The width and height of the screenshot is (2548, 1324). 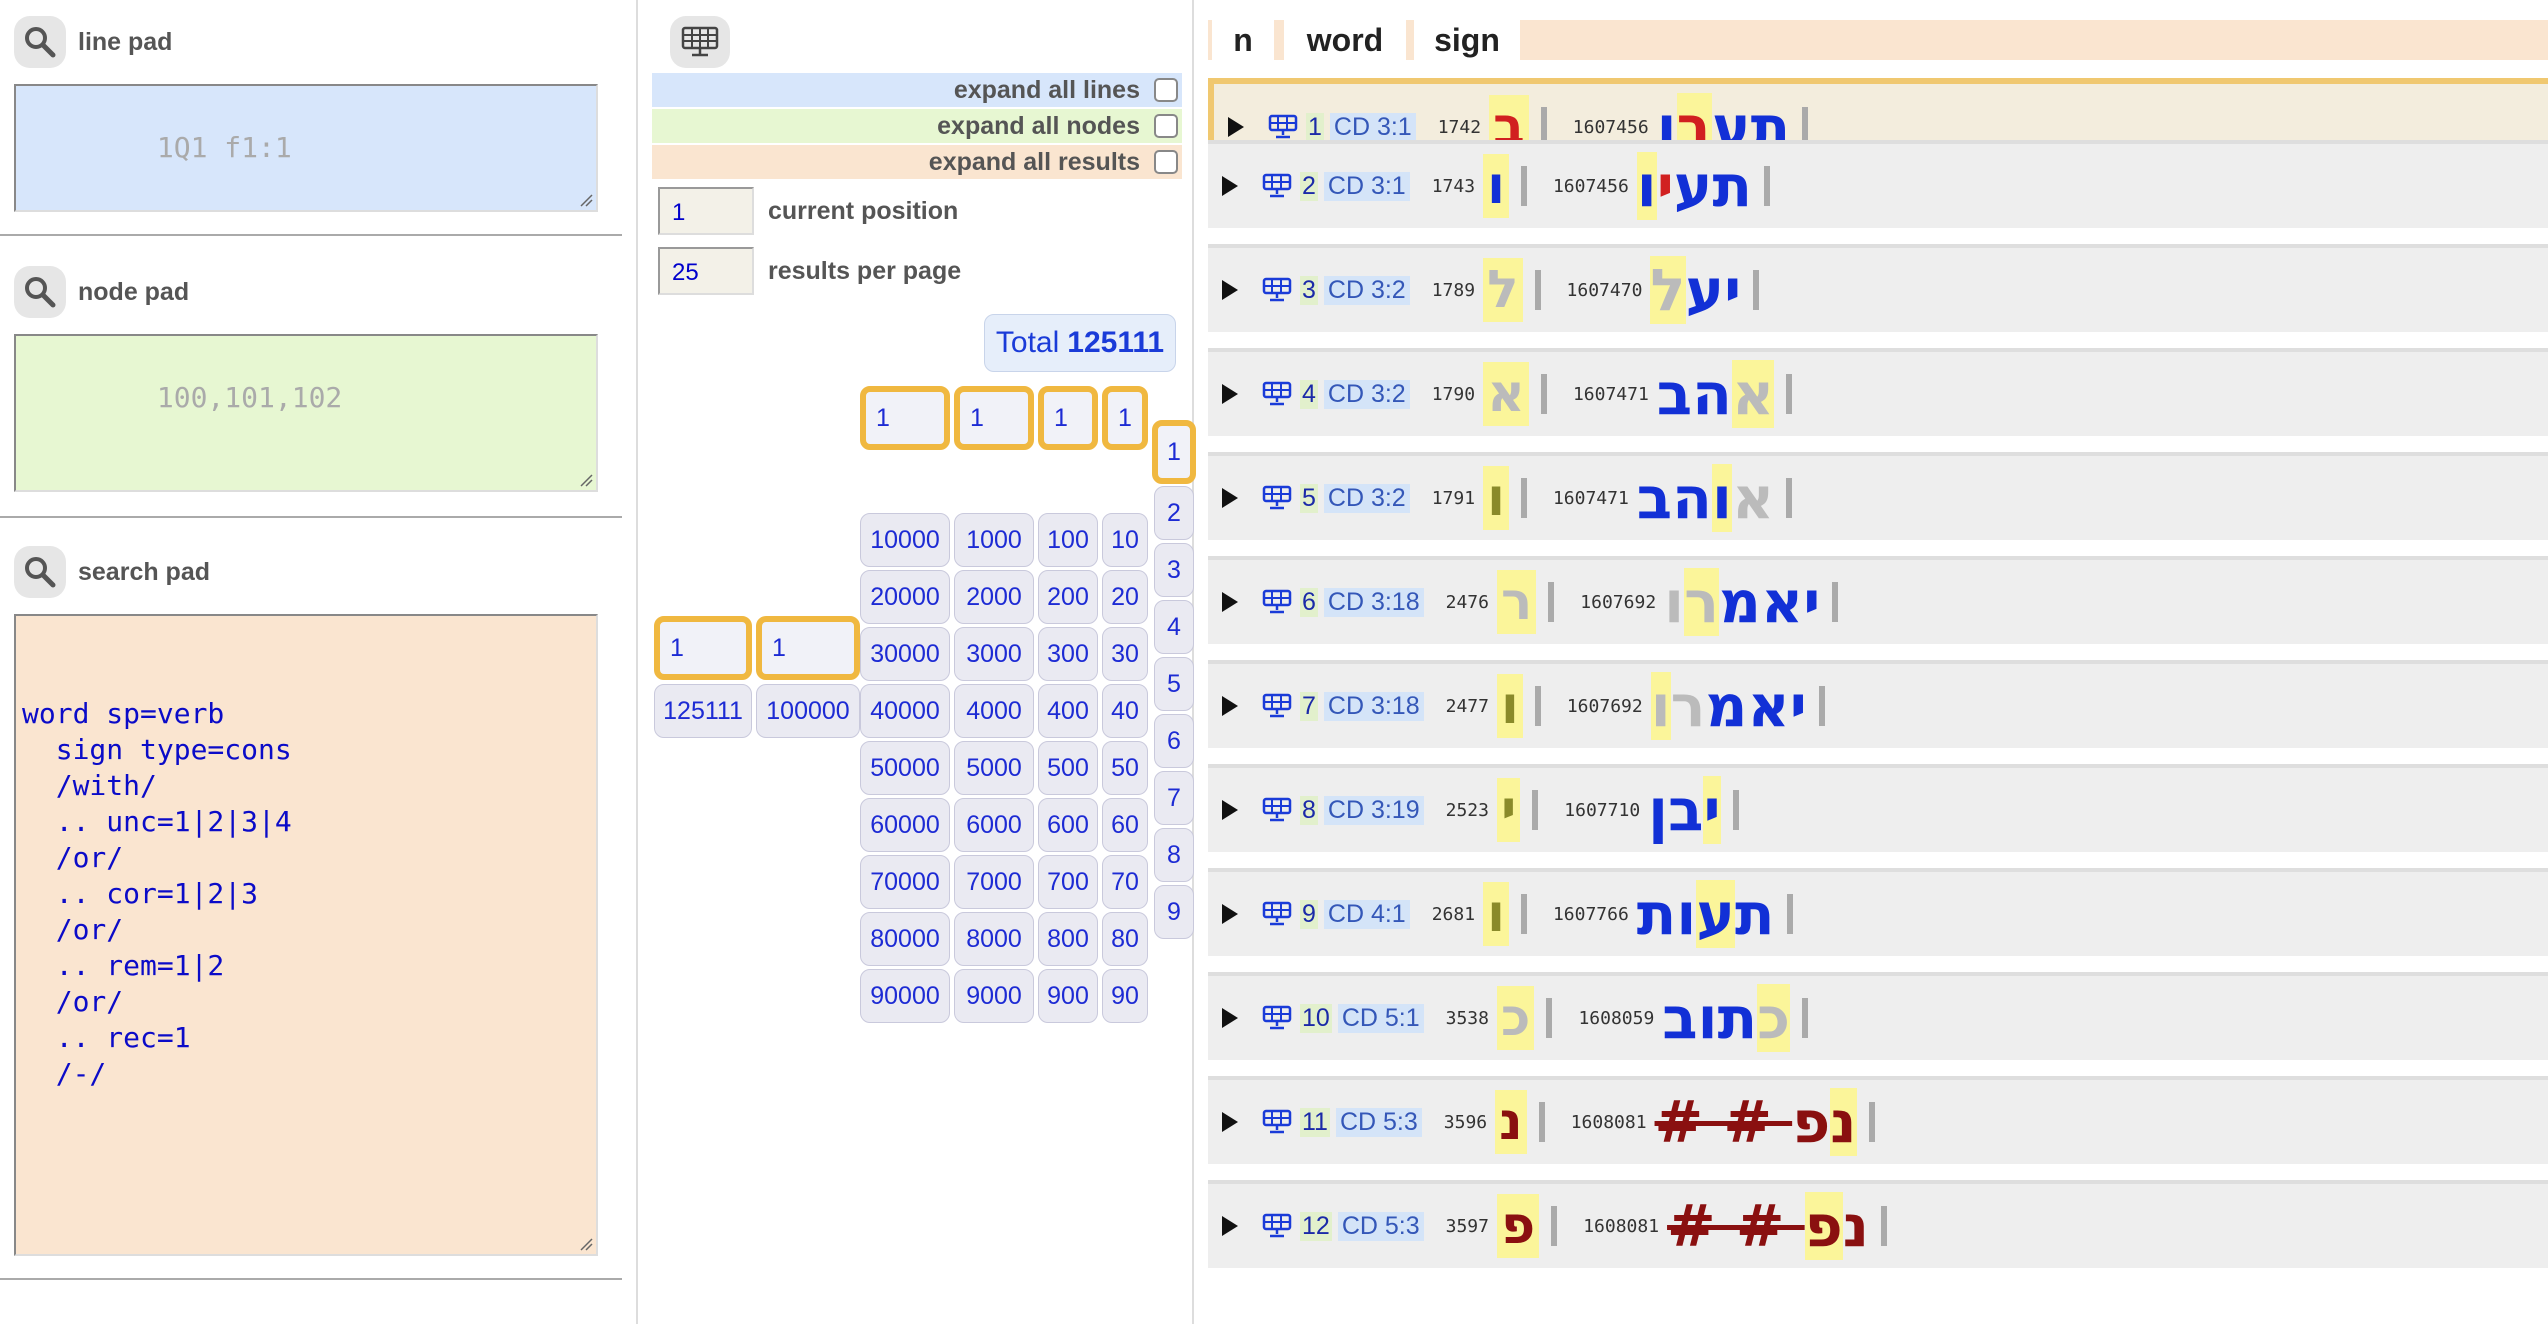 What do you see at coordinates (1125, 882) in the screenshot?
I see `nav-button: 70` at bounding box center [1125, 882].